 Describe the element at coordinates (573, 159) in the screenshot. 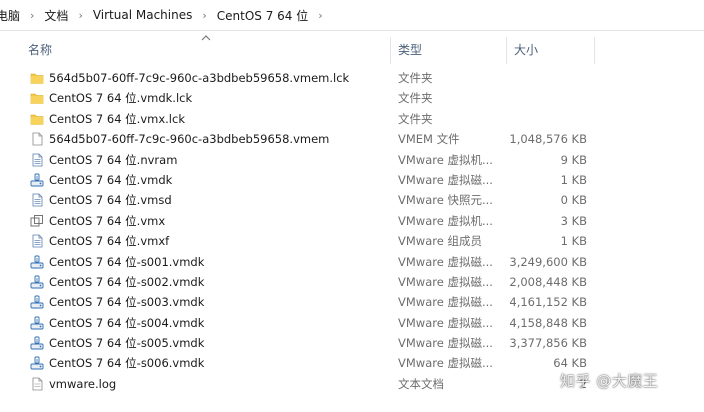

I see `file-size: 9 KB` at that location.